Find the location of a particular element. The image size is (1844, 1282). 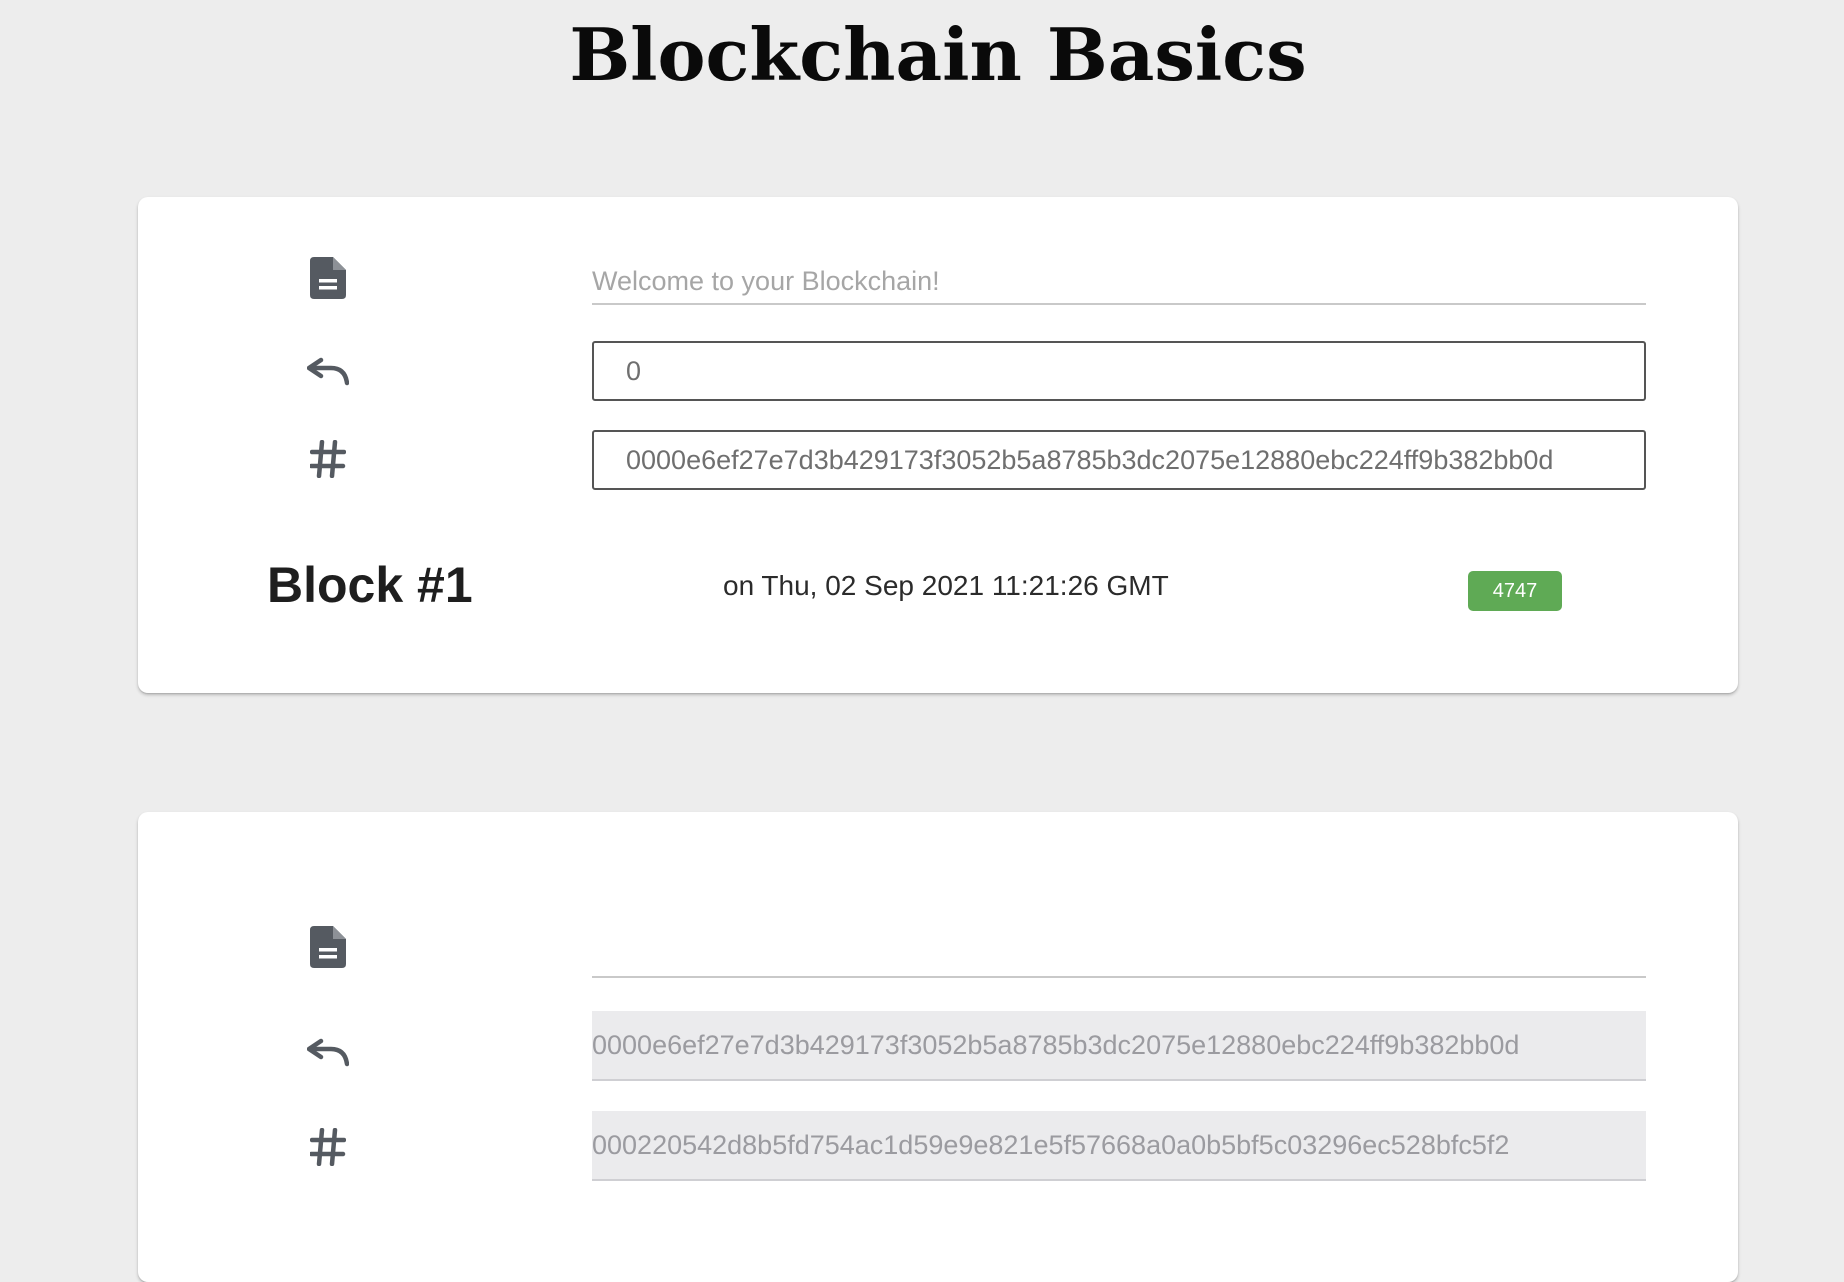

block-1-previous-hash-field: 0 is located at coordinates (1119, 371).